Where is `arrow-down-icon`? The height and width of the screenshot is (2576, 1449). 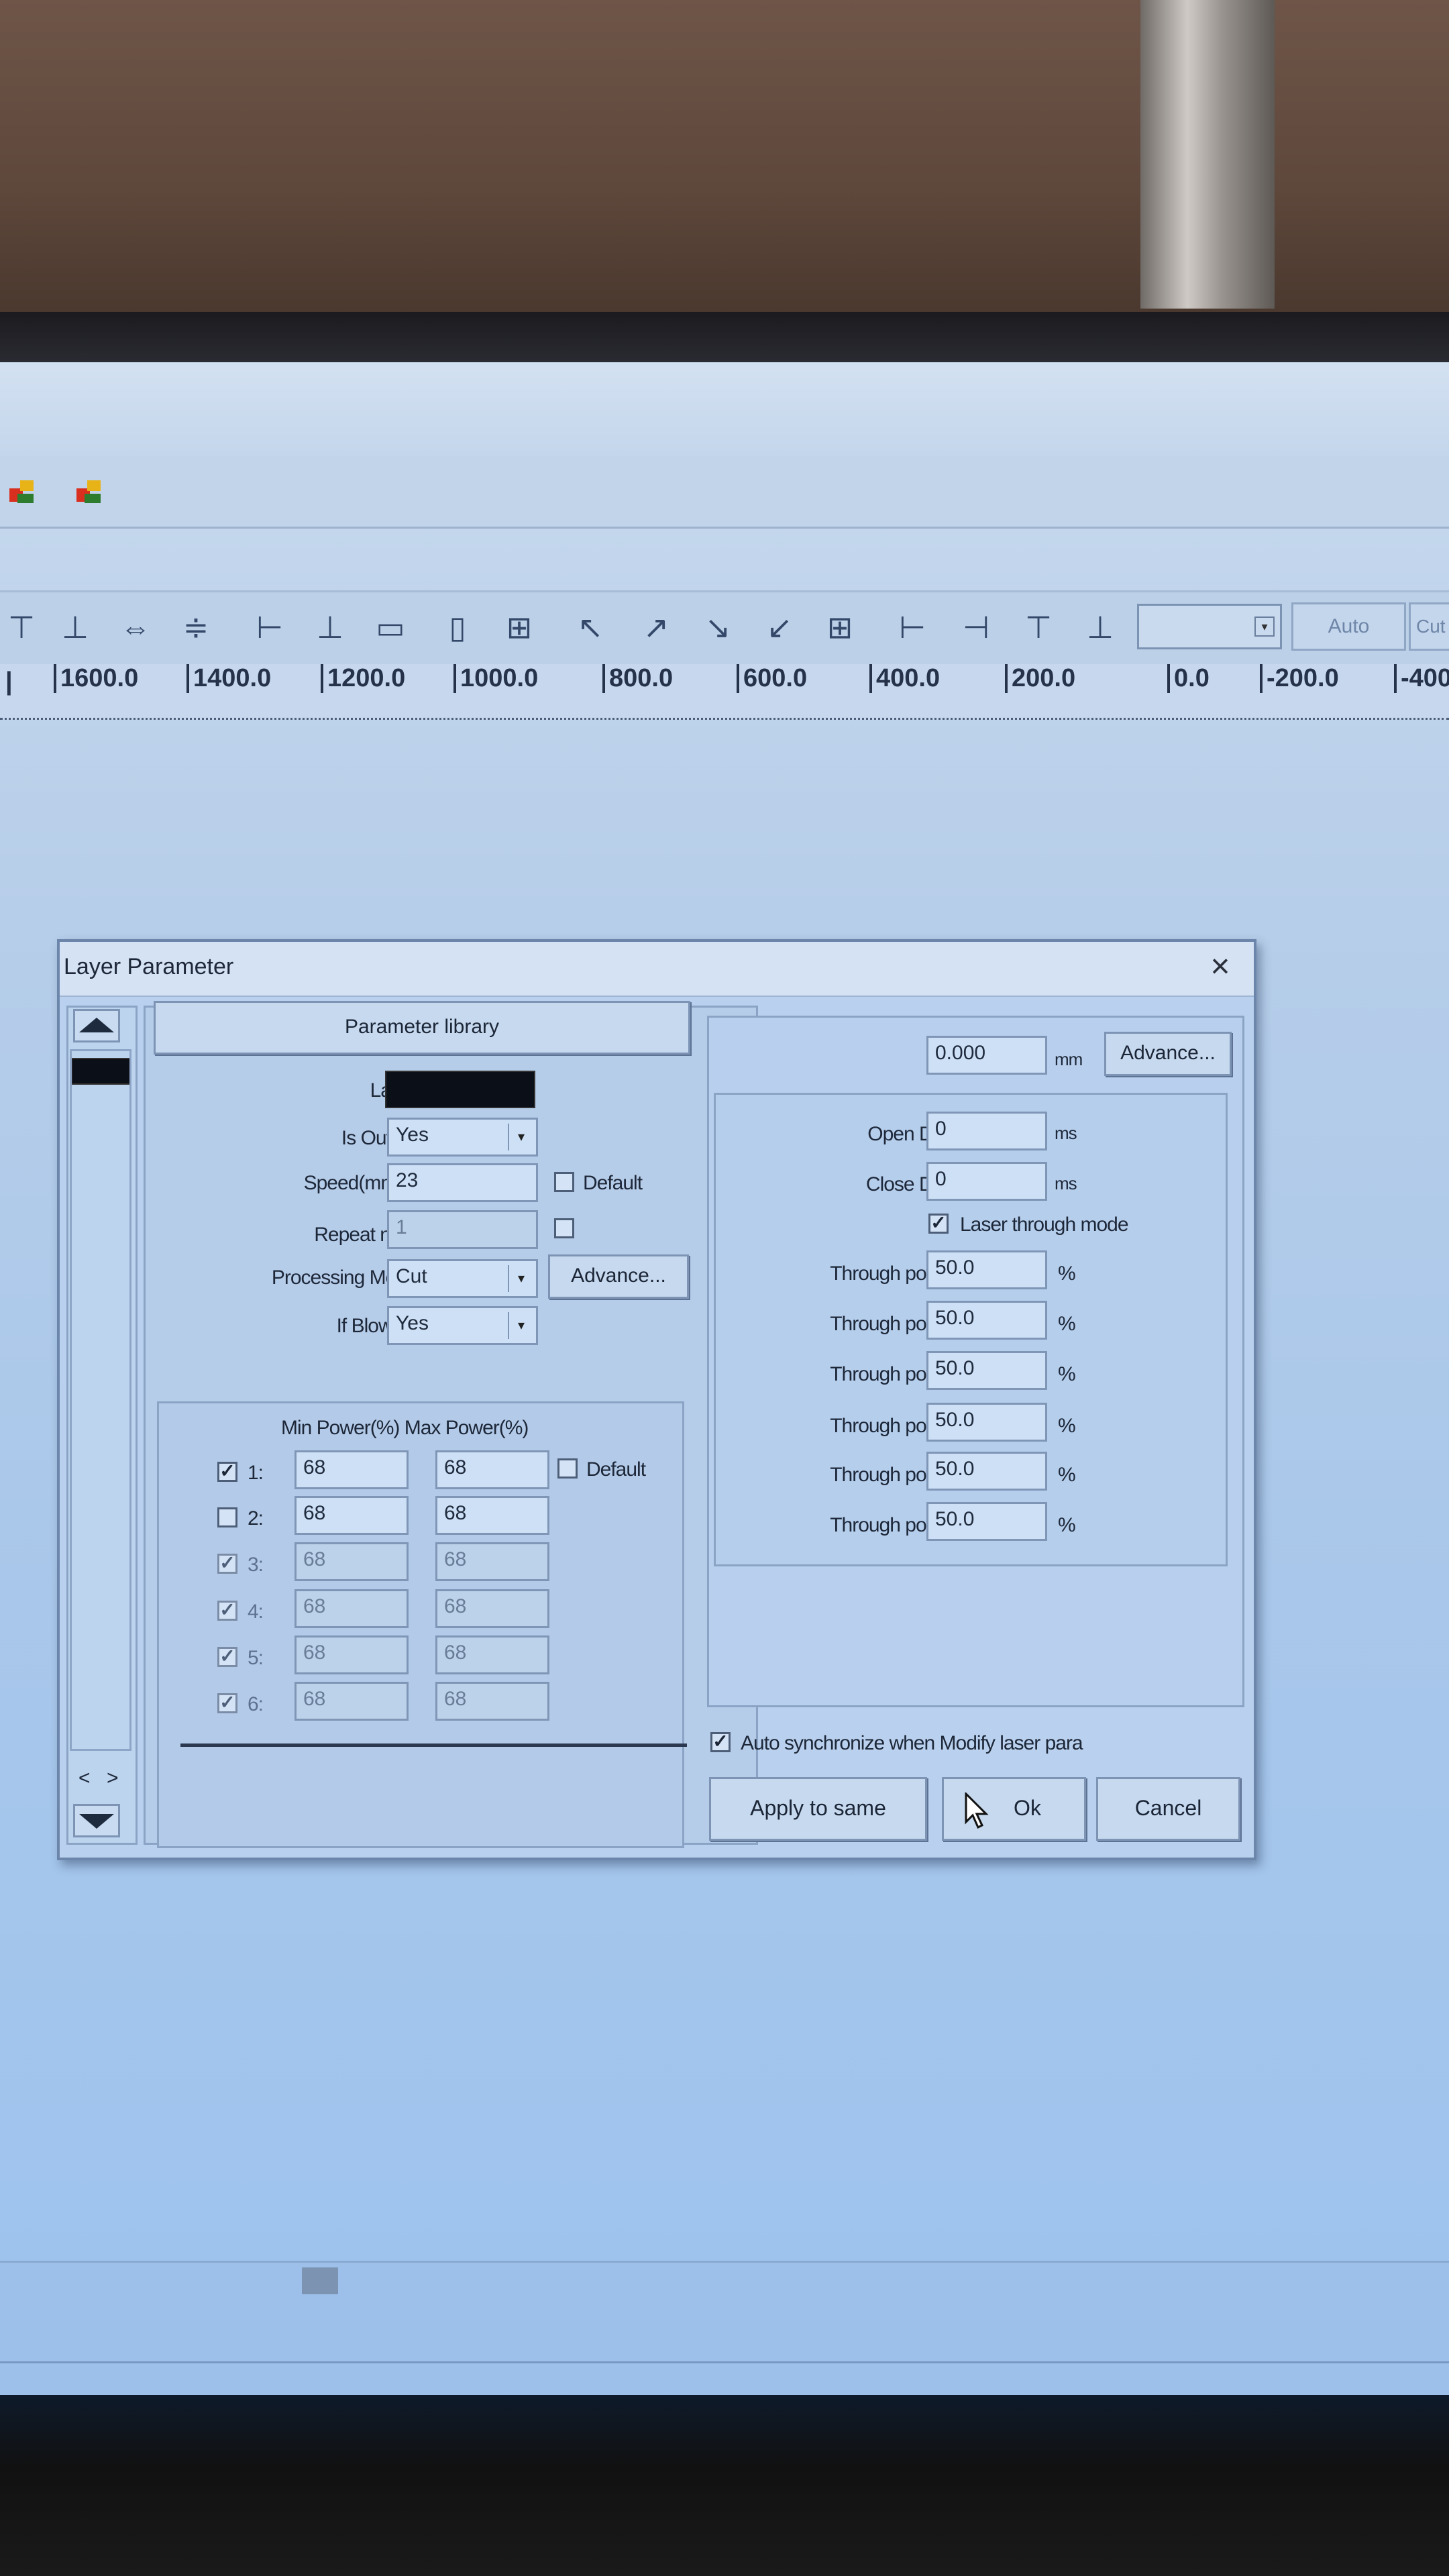 arrow-down-icon is located at coordinates (96, 1821).